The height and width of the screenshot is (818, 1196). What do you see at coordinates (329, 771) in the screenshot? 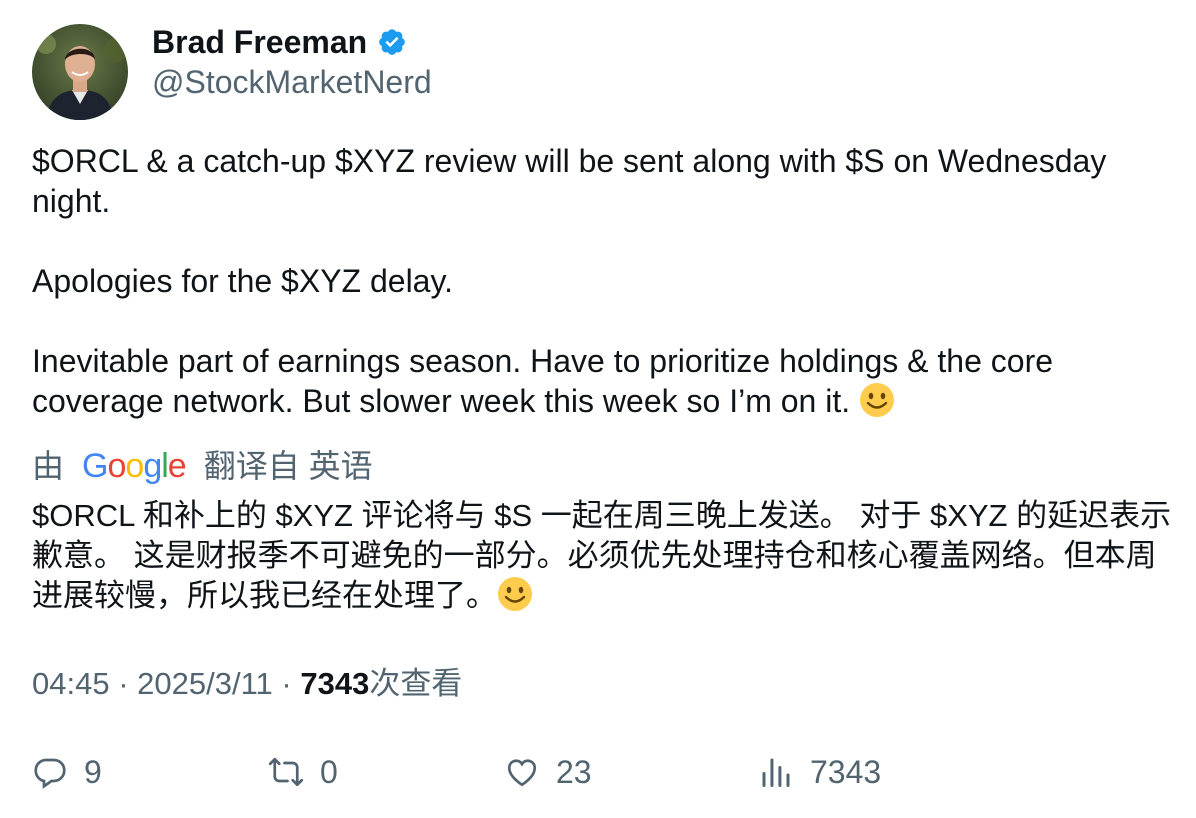
I see `retweet-count: 0` at bounding box center [329, 771].